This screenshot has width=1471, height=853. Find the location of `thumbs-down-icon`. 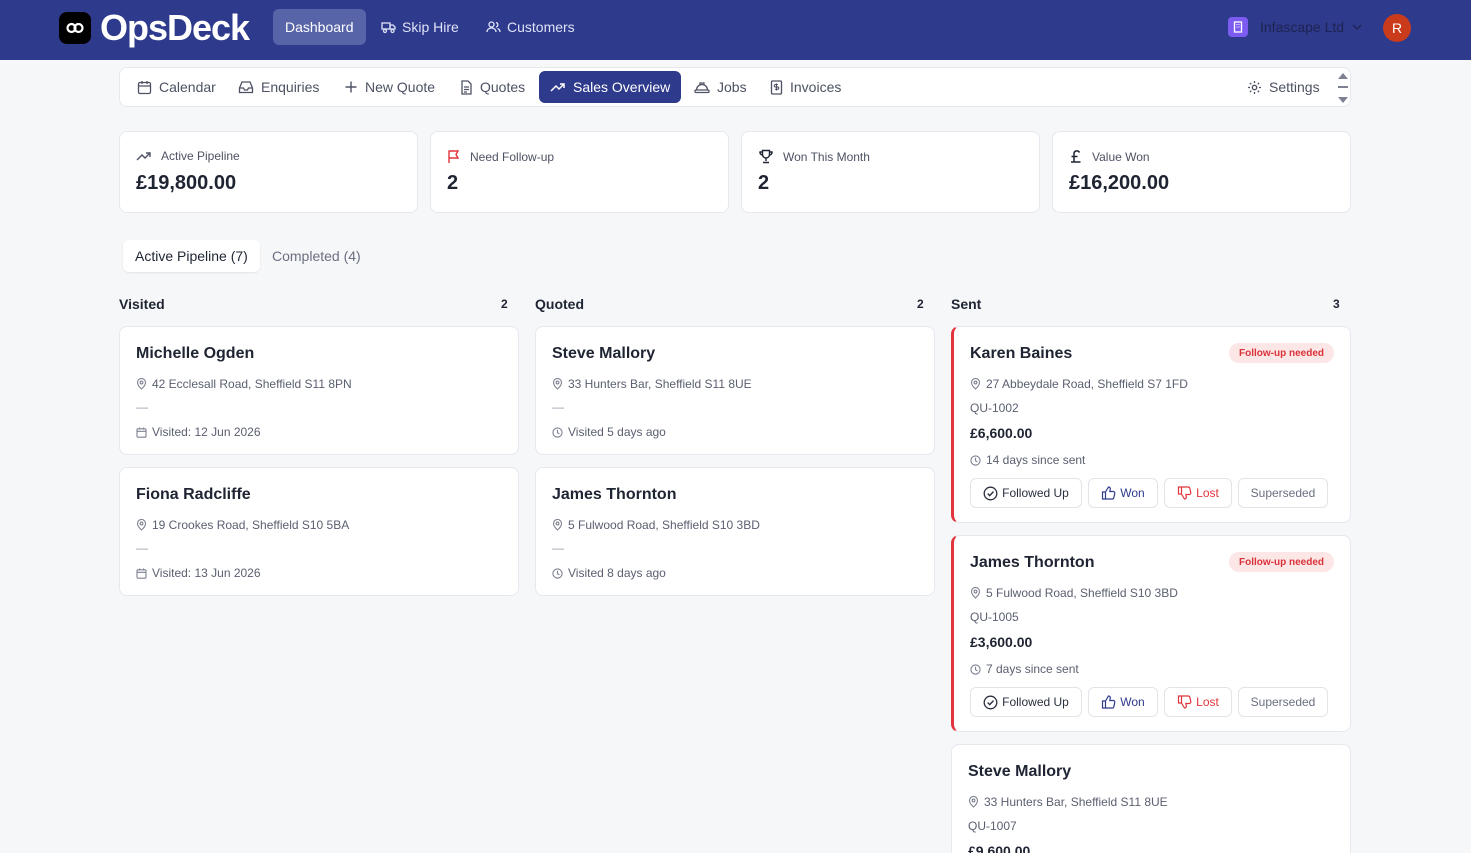

thumbs-down-icon is located at coordinates (1186, 702).